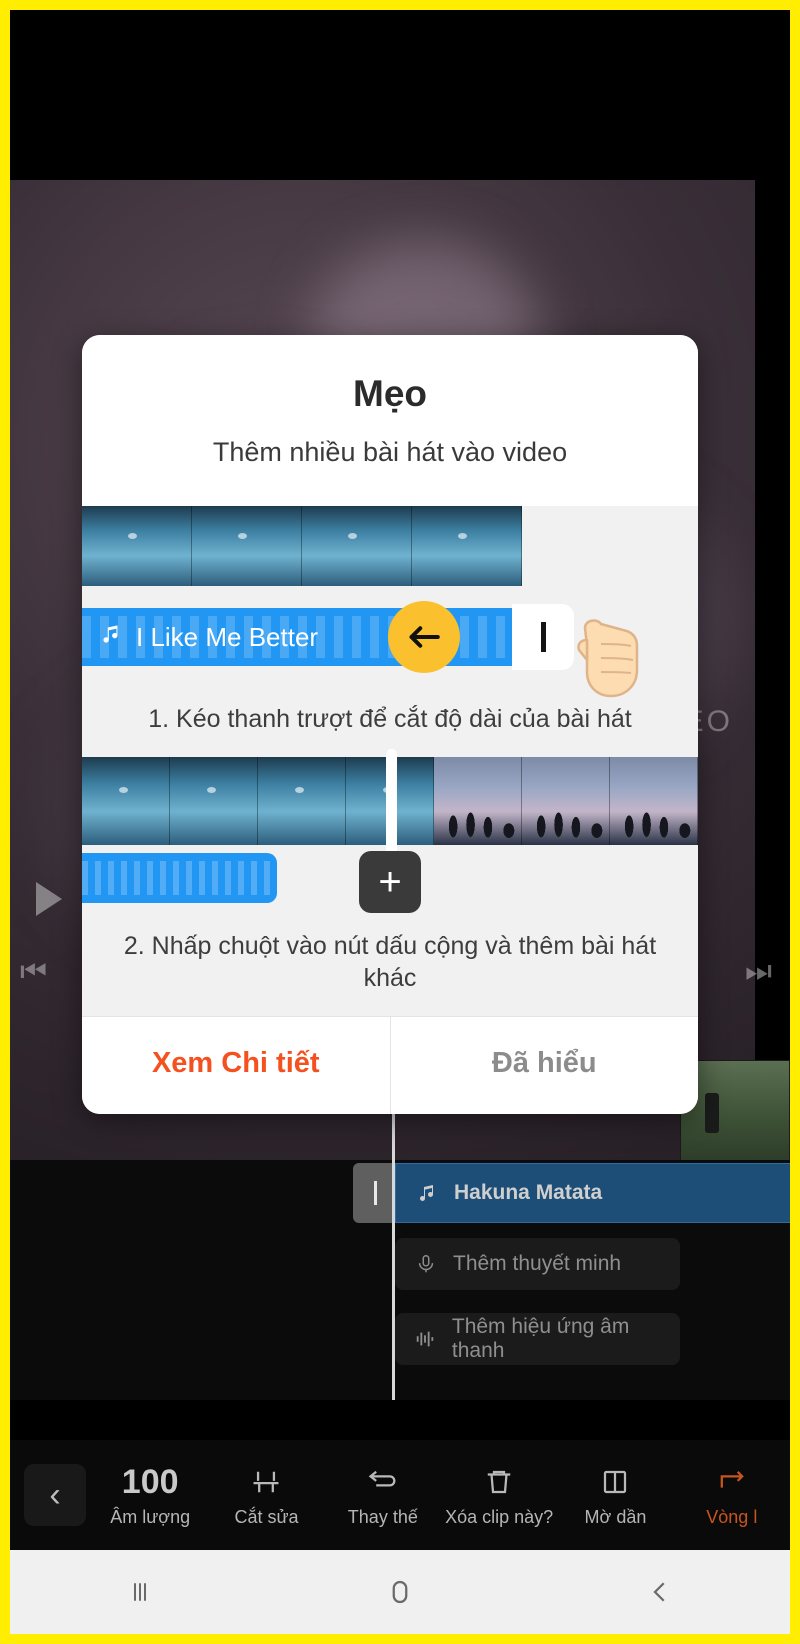  What do you see at coordinates (758, 972) in the screenshot?
I see `skip-next-icon: ⏭` at bounding box center [758, 972].